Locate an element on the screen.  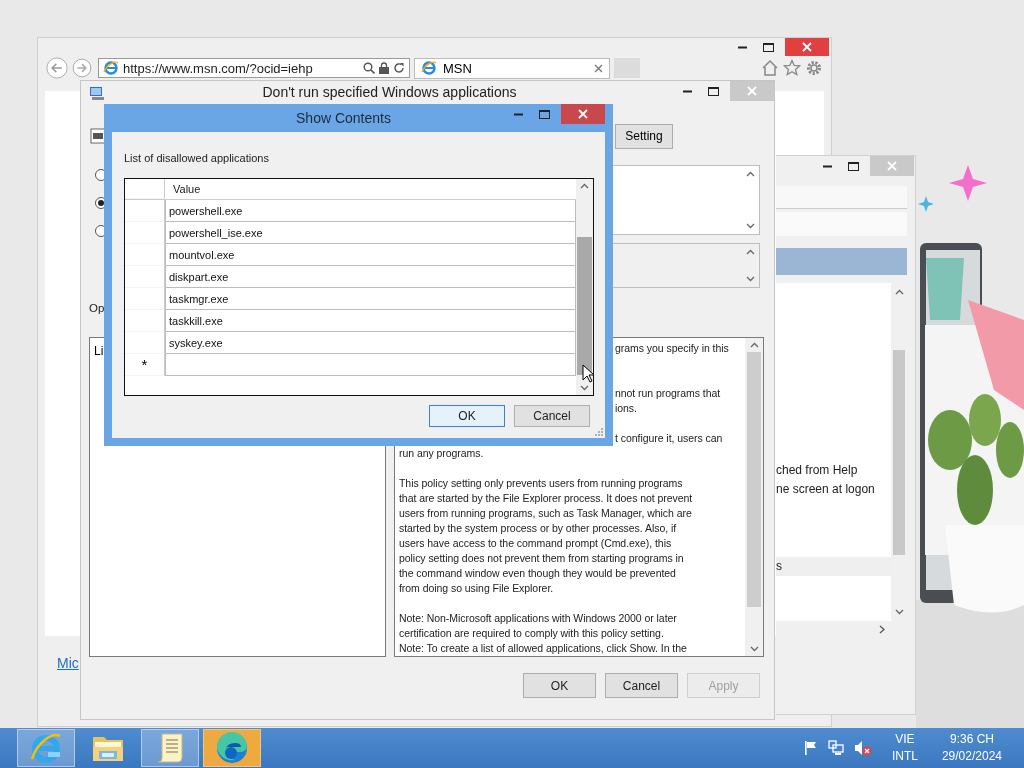
window-title: Don't run specified Windows applications is located at coordinates (389, 91).